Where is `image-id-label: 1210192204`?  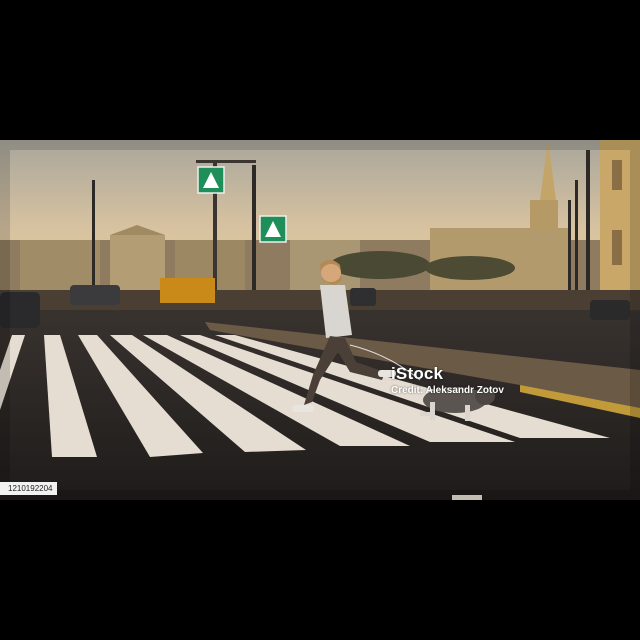 image-id-label: 1210192204 is located at coordinates (28, 488).